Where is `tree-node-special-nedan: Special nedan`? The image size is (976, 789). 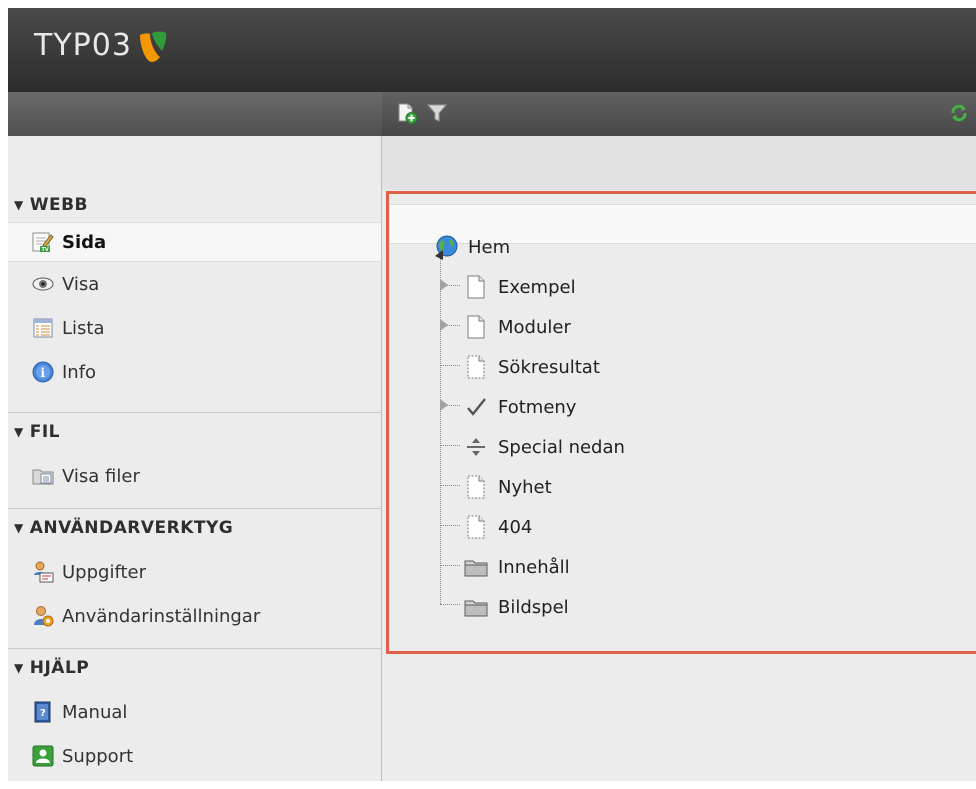
tree-node-special-nedan: Special nedan is located at coordinates (544, 447).